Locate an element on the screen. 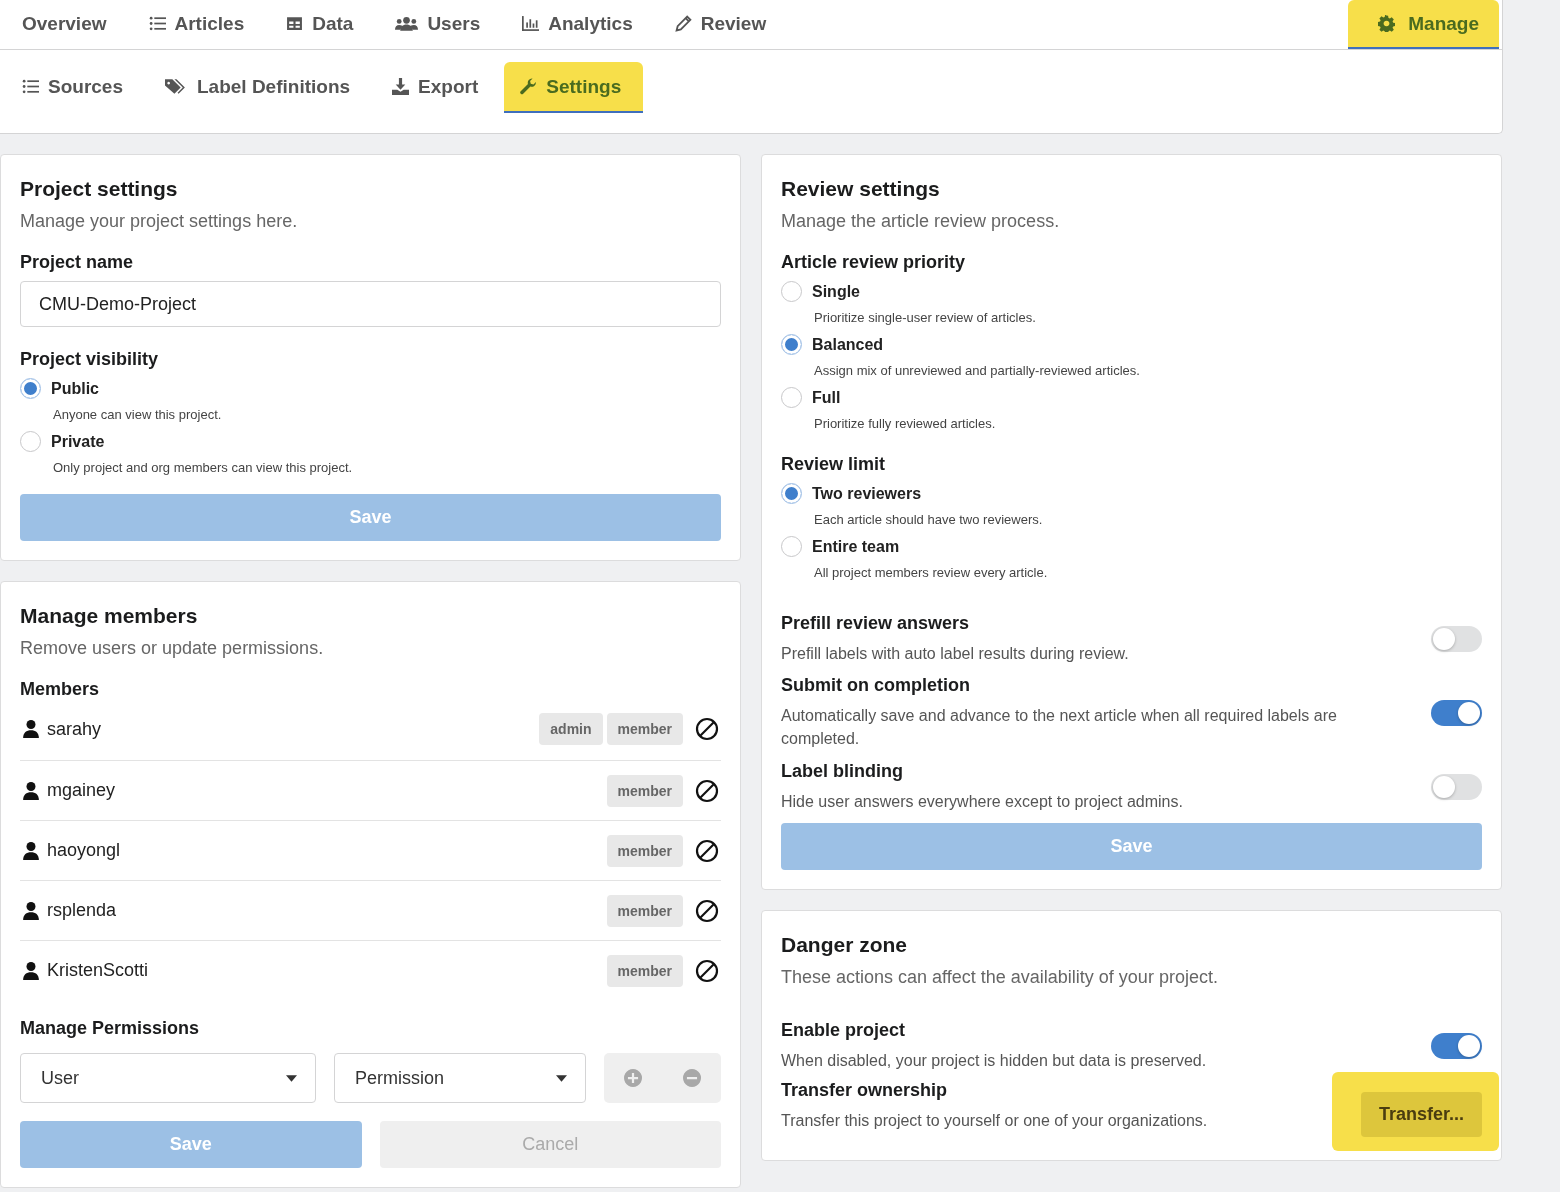  option-label: Public is located at coordinates (75, 388).